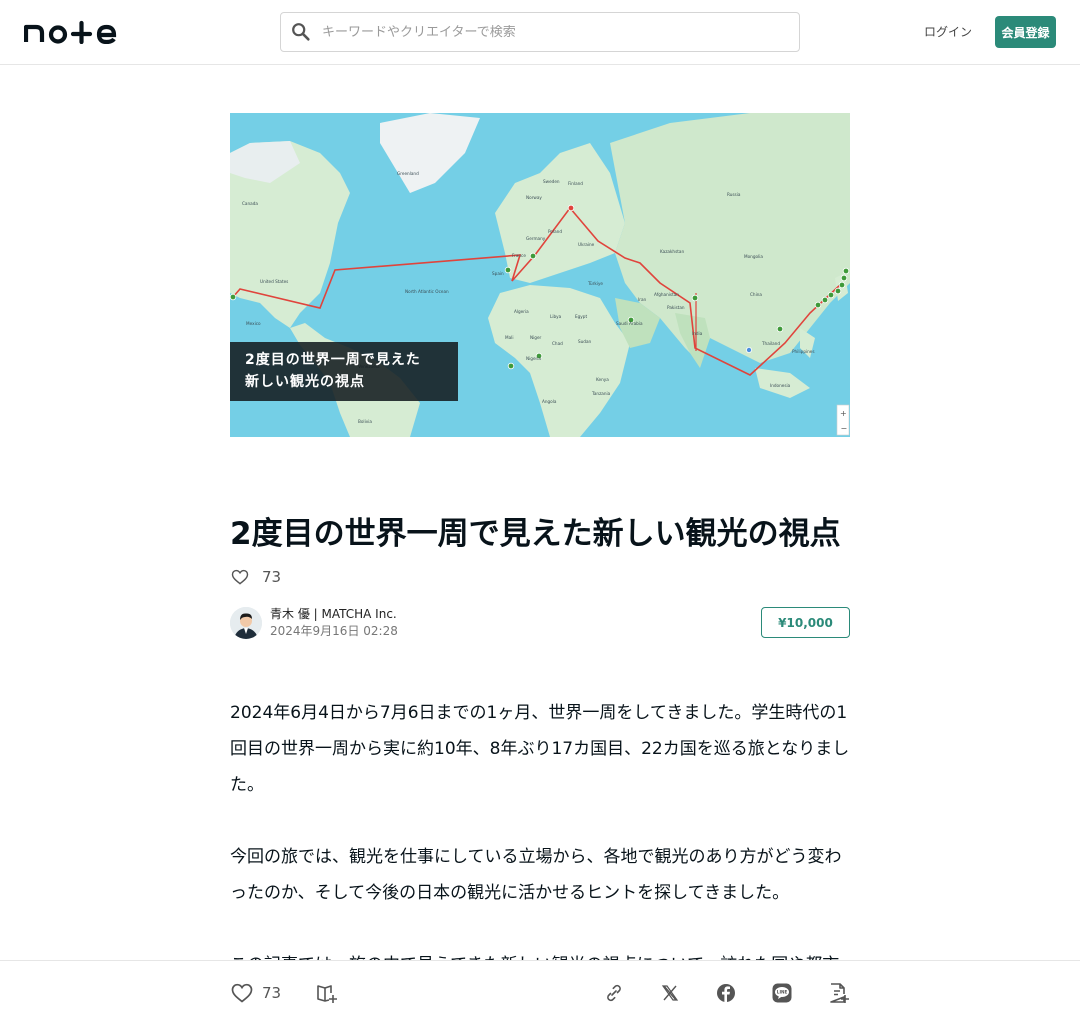 This screenshot has width=1080, height=1024. I want to click on facebook-icon, so click(726, 993).